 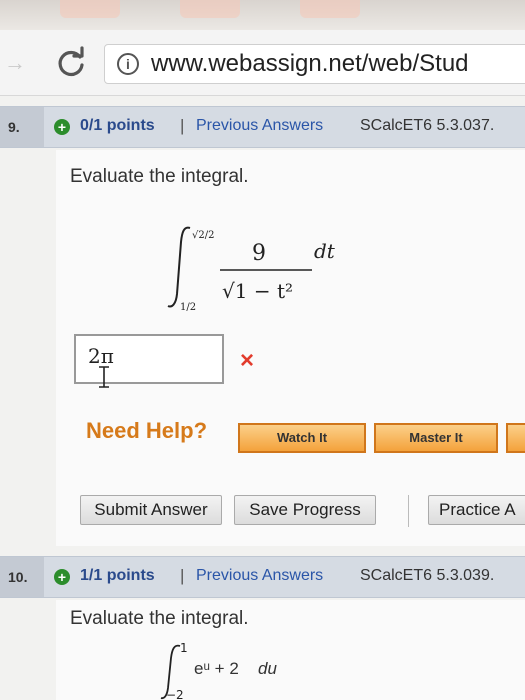 What do you see at coordinates (149, 361) in the screenshot?
I see `answer-input: 2π` at bounding box center [149, 361].